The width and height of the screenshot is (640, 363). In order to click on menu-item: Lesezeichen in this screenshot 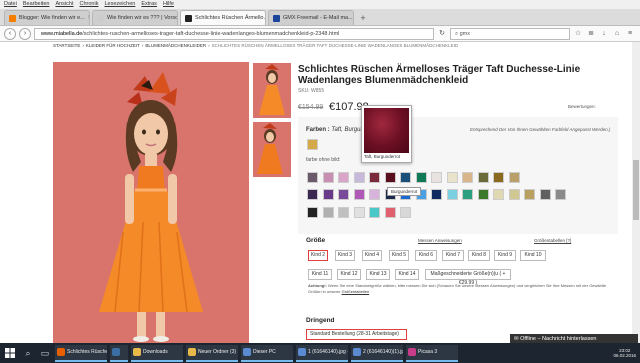, I will do `click(119, 4)`.